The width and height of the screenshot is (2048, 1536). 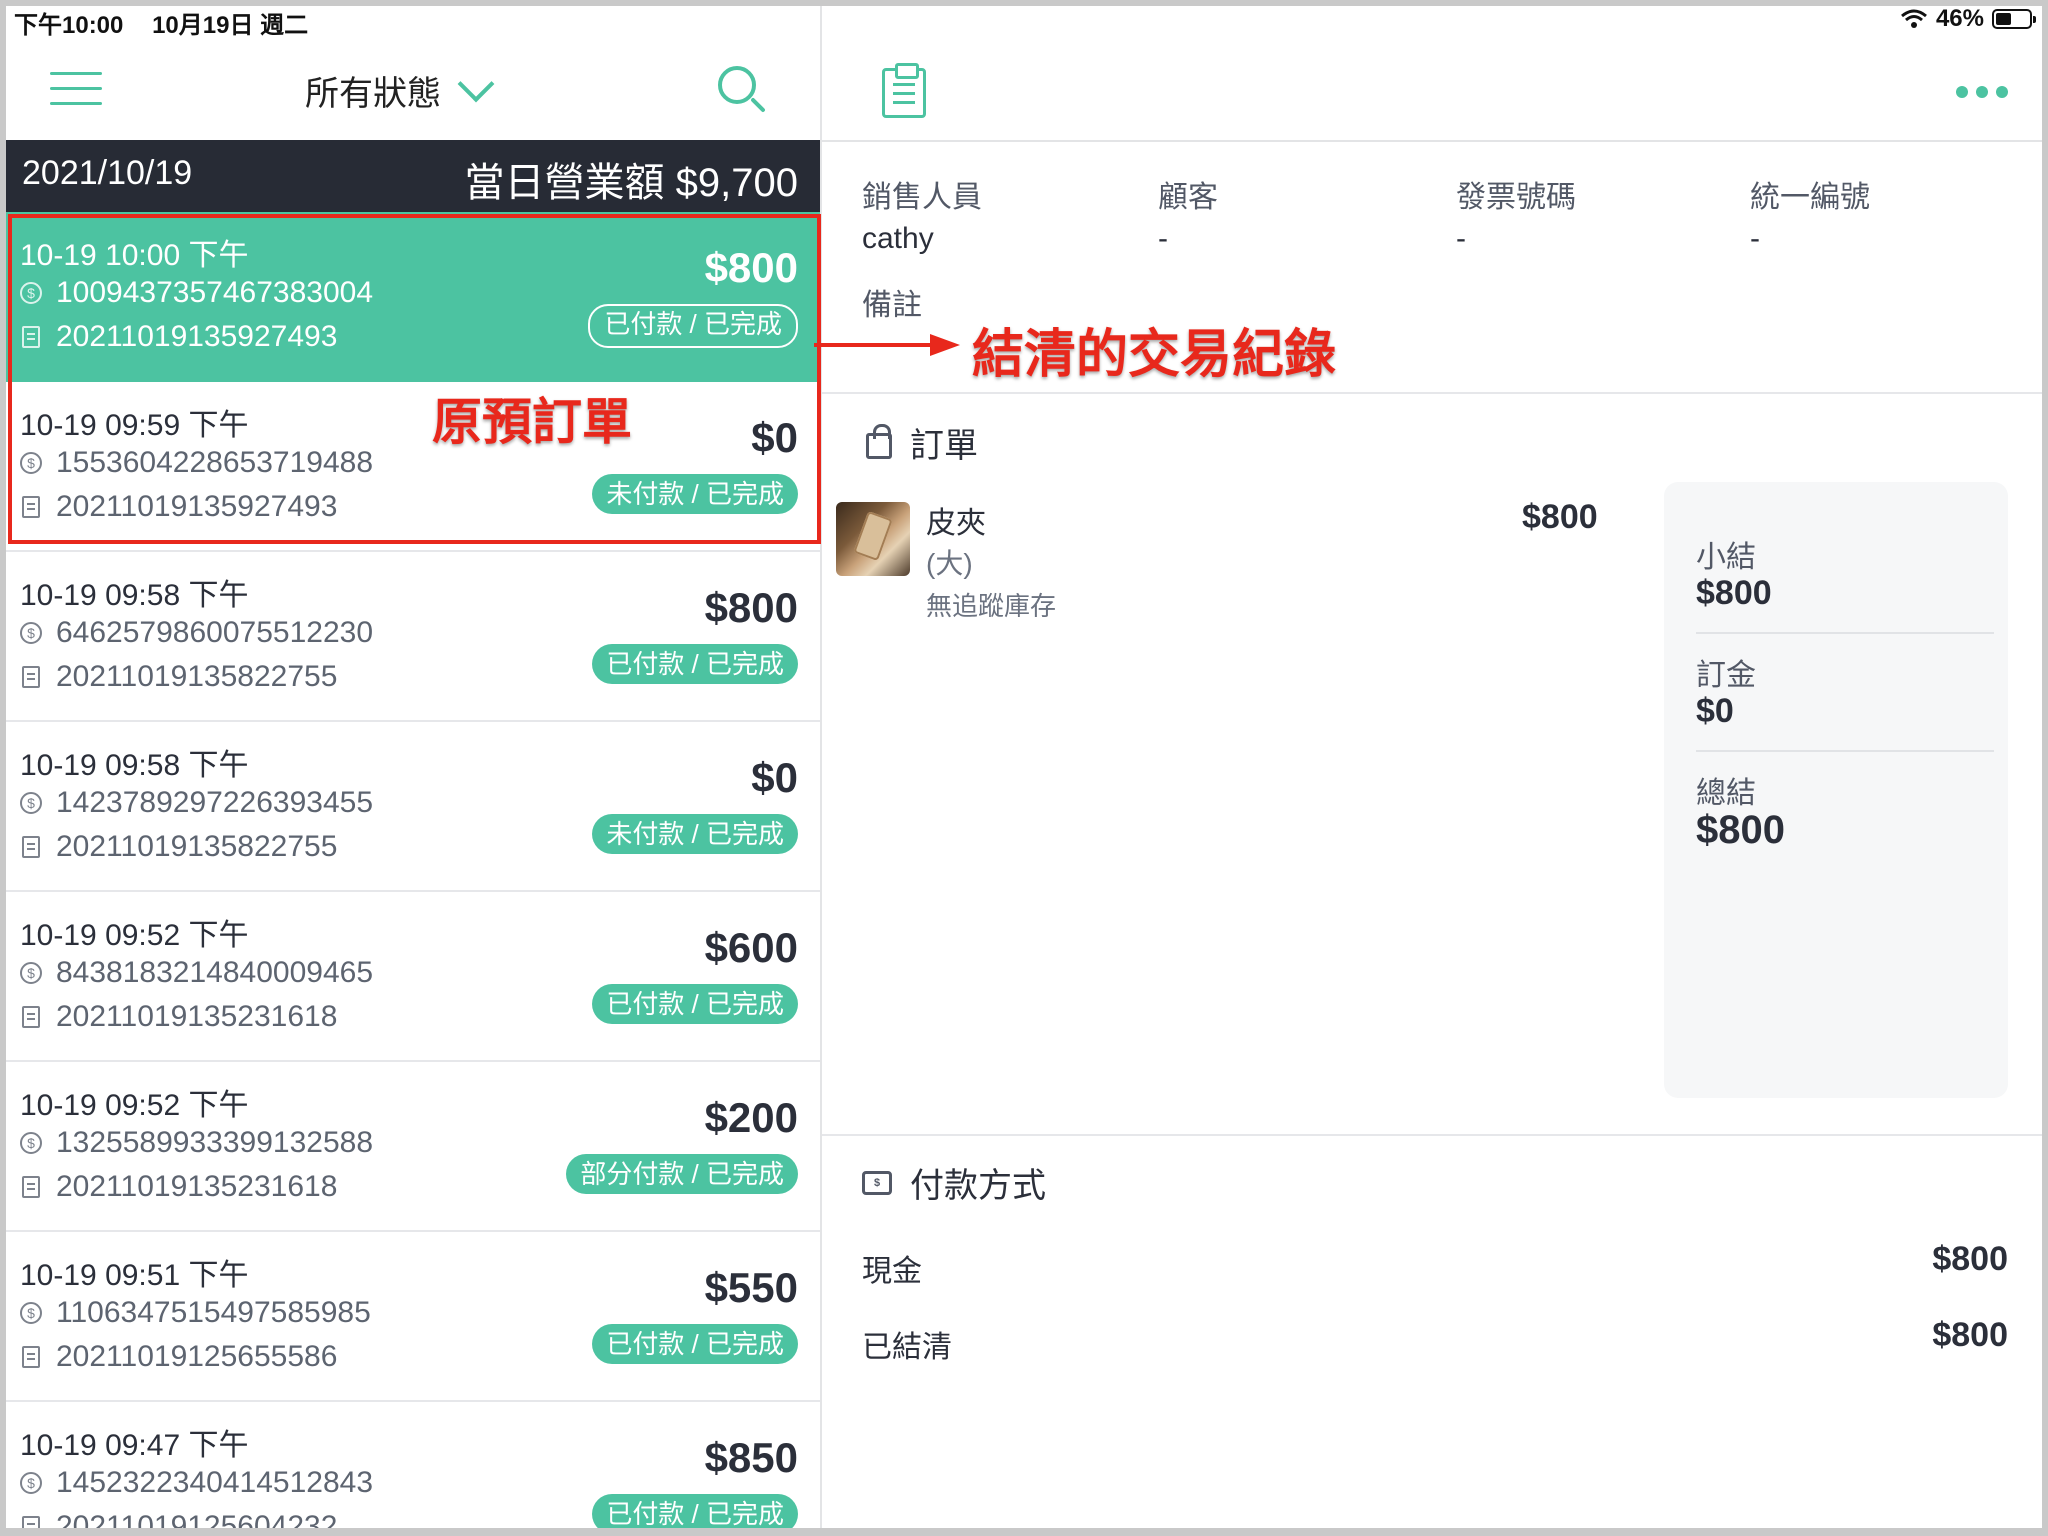 What do you see at coordinates (215, 802) in the screenshot?
I see `transaction-number: 1423789297226393455` at bounding box center [215, 802].